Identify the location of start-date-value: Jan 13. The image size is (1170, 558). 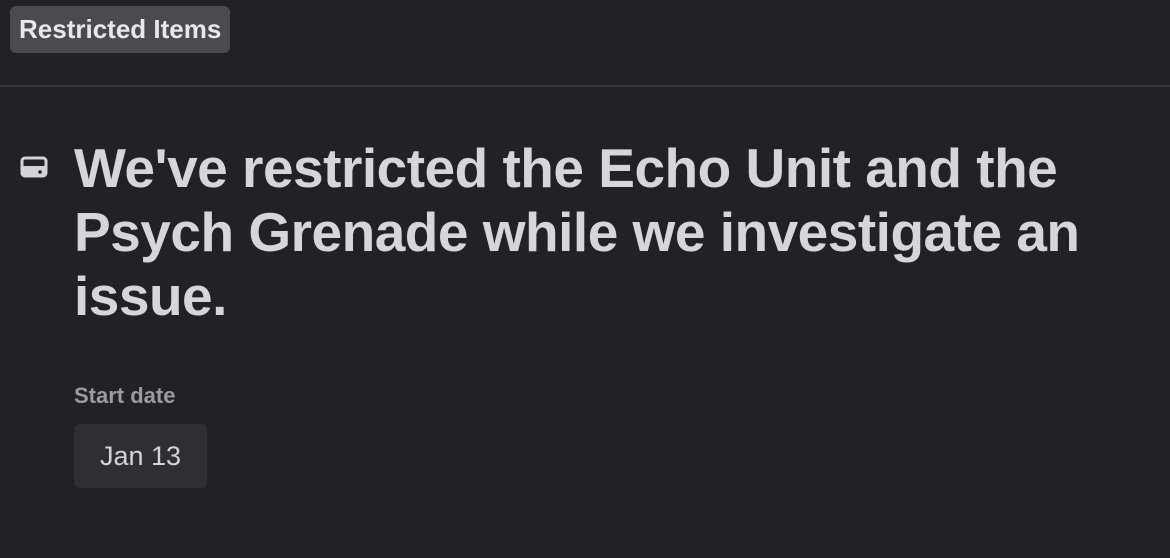
(140, 456).